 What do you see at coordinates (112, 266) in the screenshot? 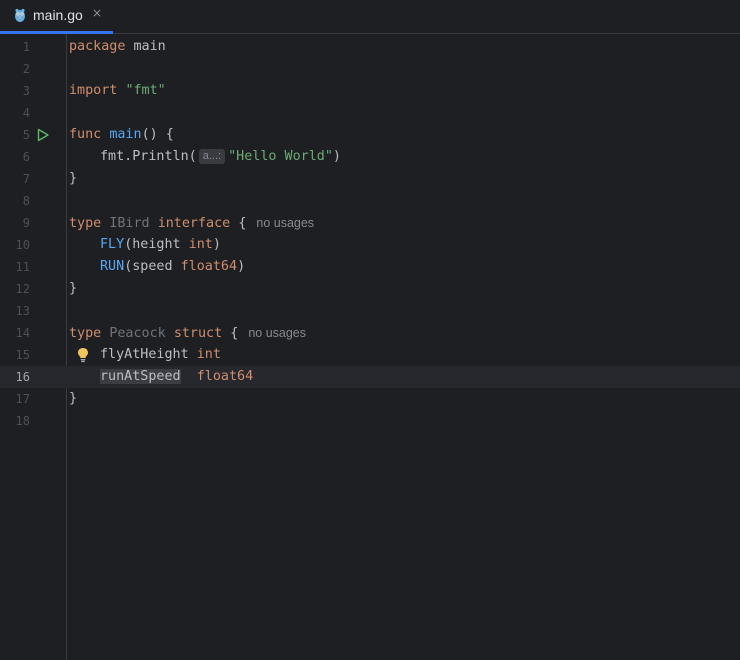
I see `method-name: RUN` at bounding box center [112, 266].